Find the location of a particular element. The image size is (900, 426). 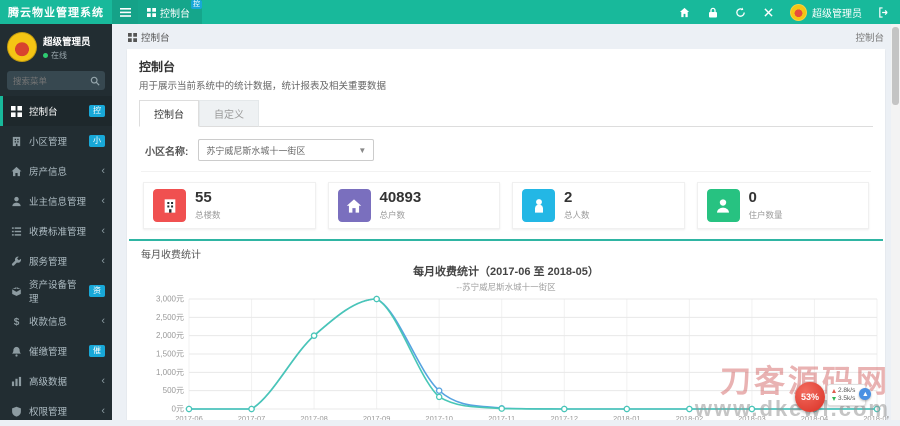

refresh-icon is located at coordinates (740, 12).